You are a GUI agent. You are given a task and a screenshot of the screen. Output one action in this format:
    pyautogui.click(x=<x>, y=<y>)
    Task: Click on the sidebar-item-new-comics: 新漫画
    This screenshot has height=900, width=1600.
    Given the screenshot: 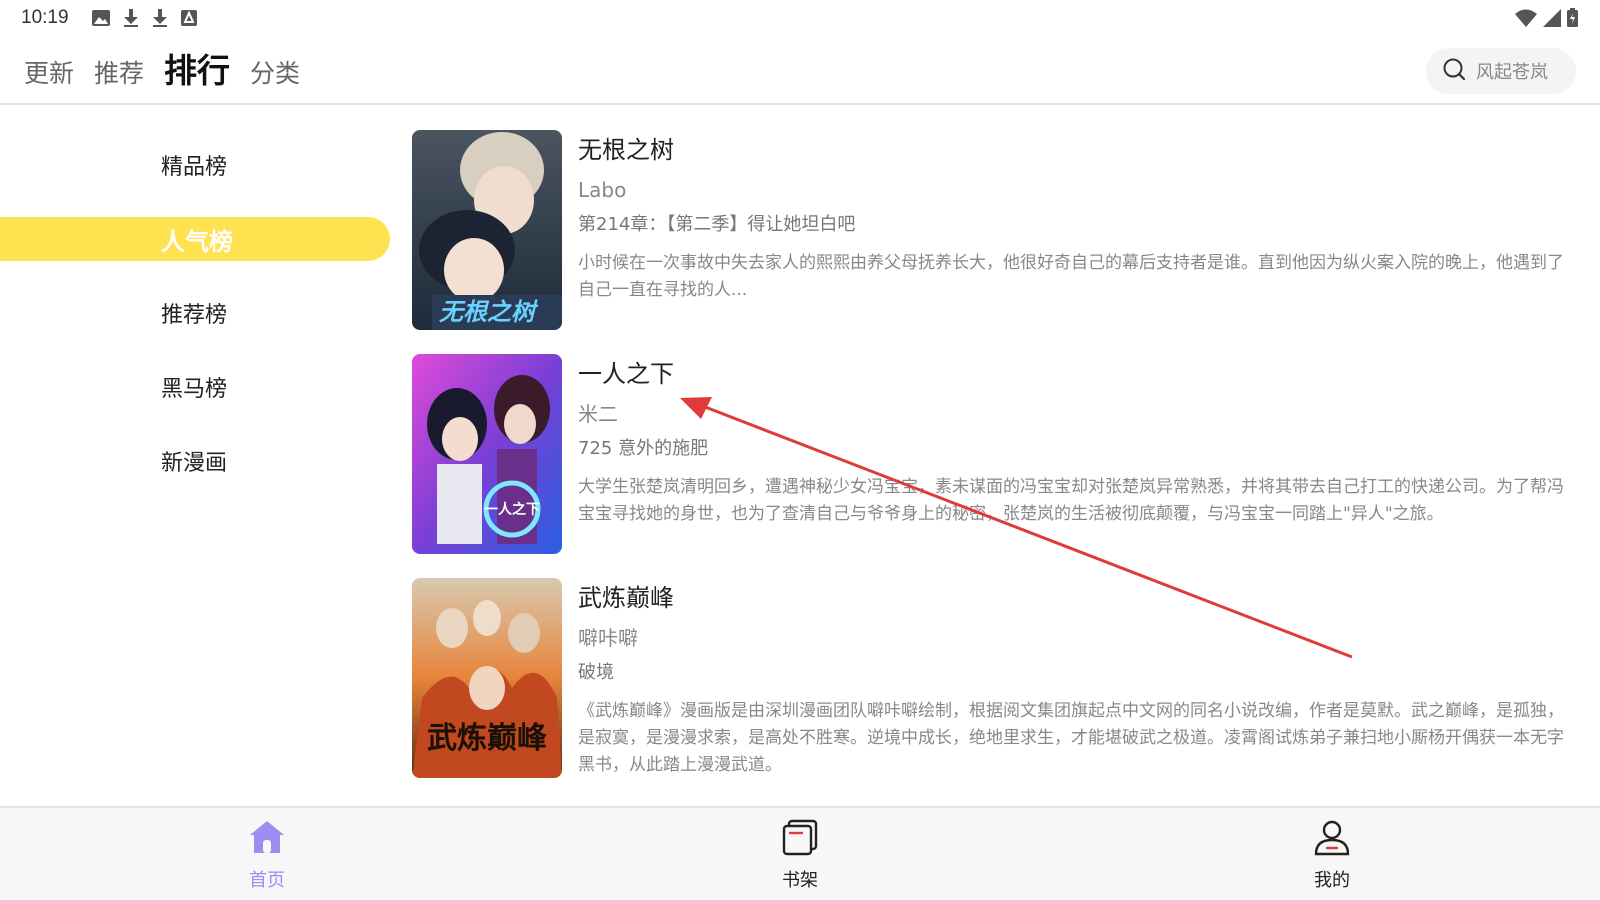 What is the action you would take?
    pyautogui.click(x=195, y=461)
    